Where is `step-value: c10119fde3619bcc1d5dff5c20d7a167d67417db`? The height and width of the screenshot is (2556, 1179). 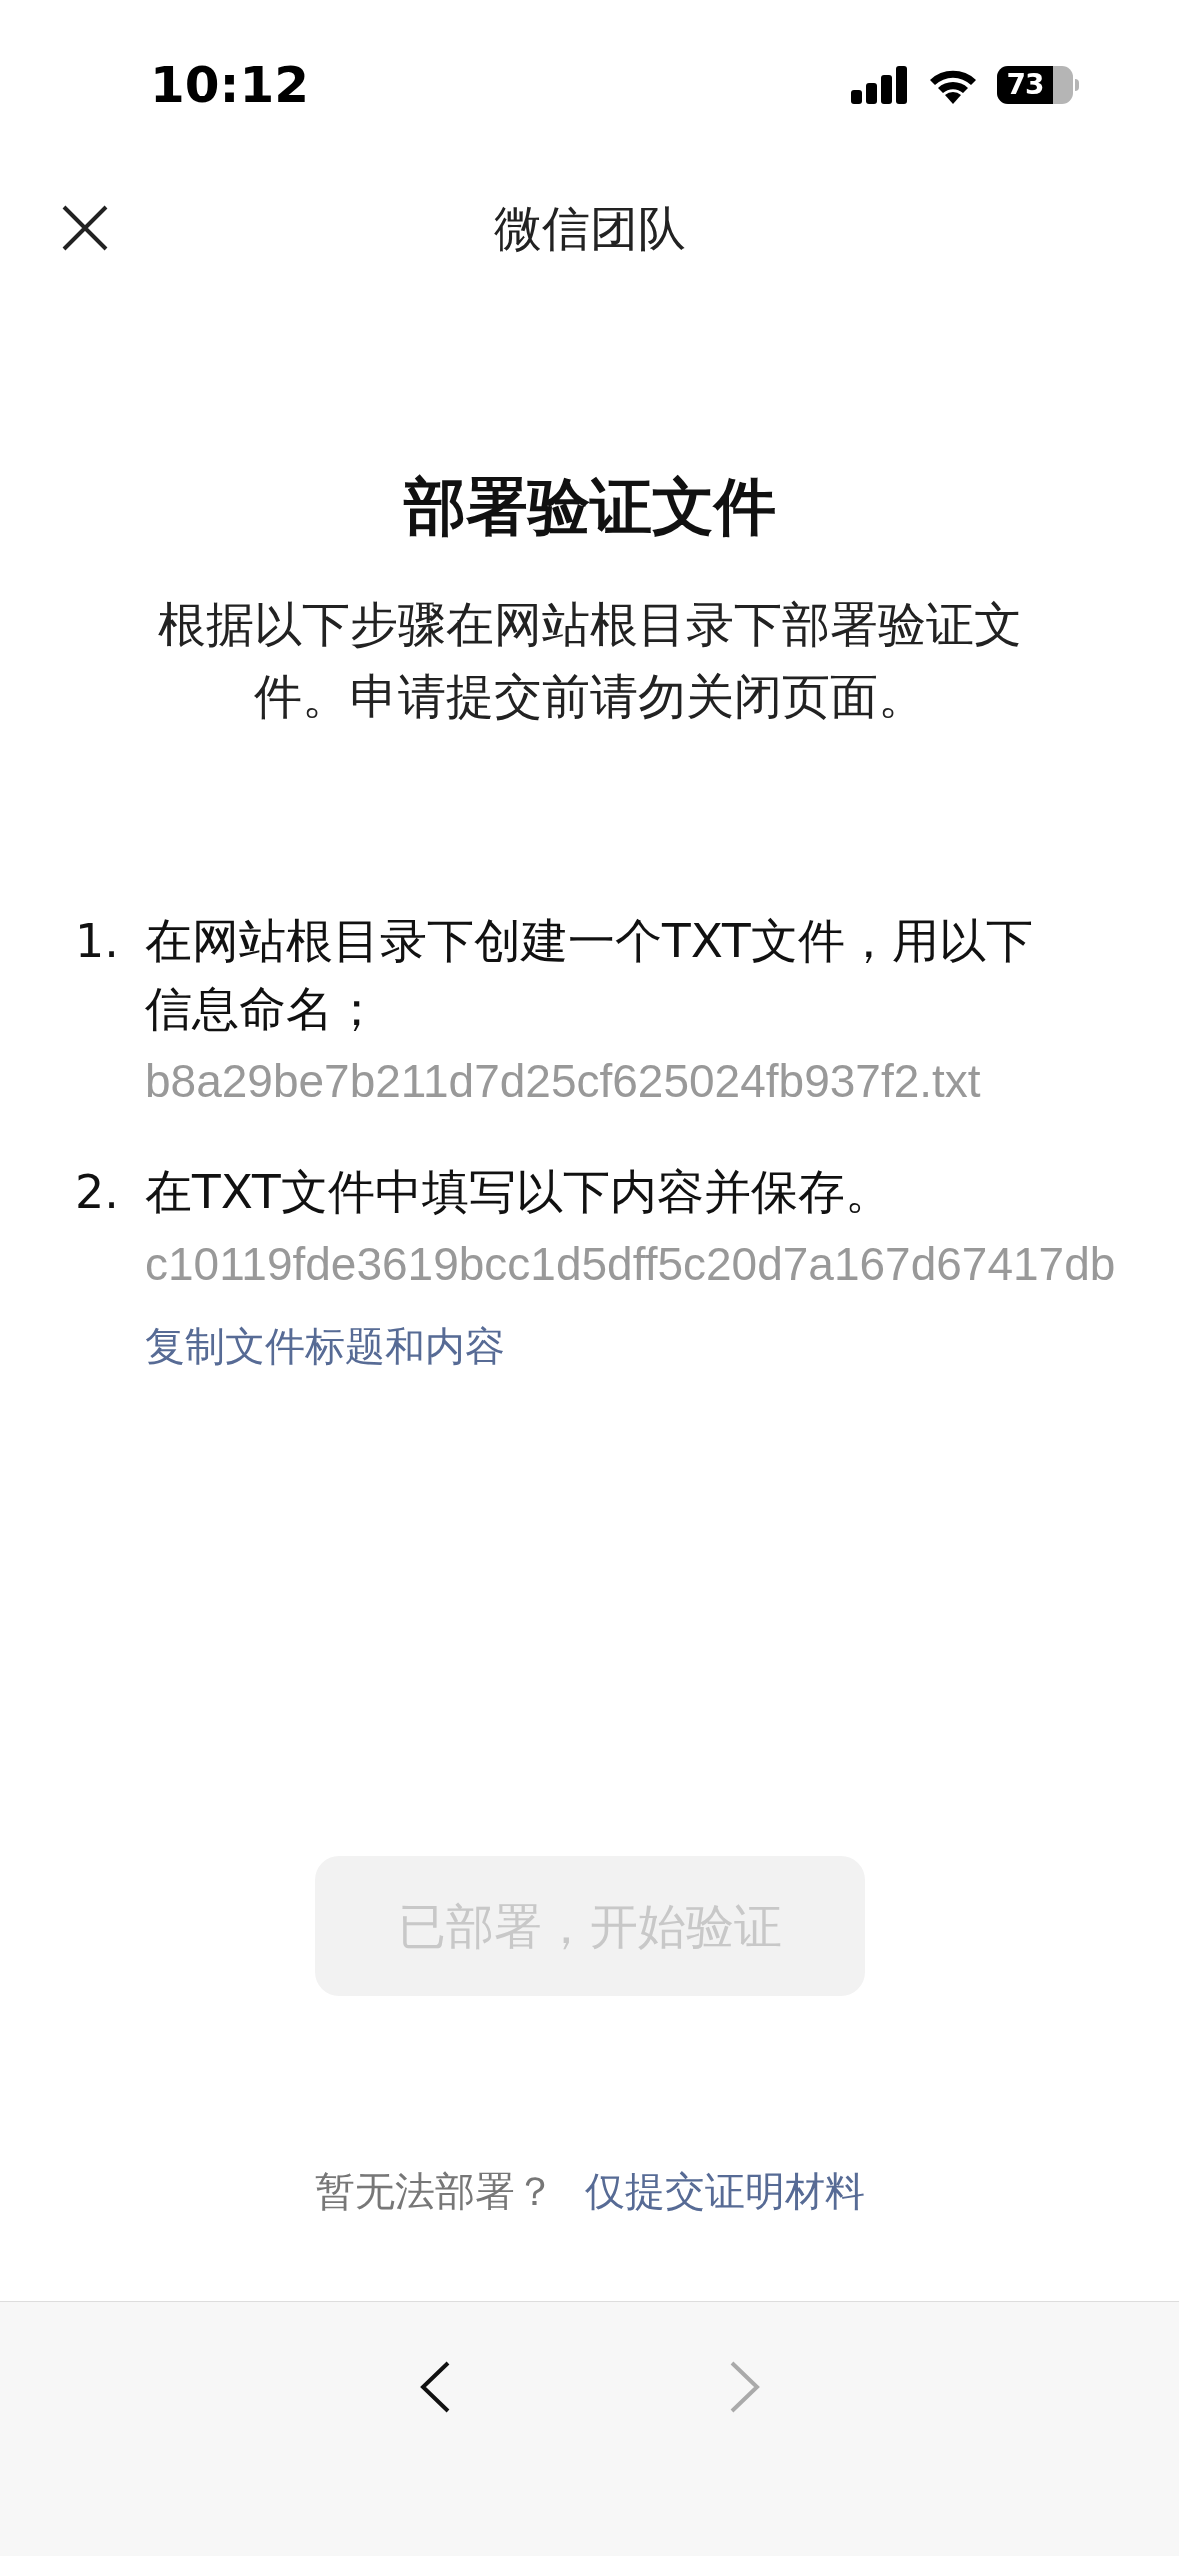
step-value: c10119fde3619bcc1d5dff5c20d7a167d67417db is located at coordinates (631, 1264).